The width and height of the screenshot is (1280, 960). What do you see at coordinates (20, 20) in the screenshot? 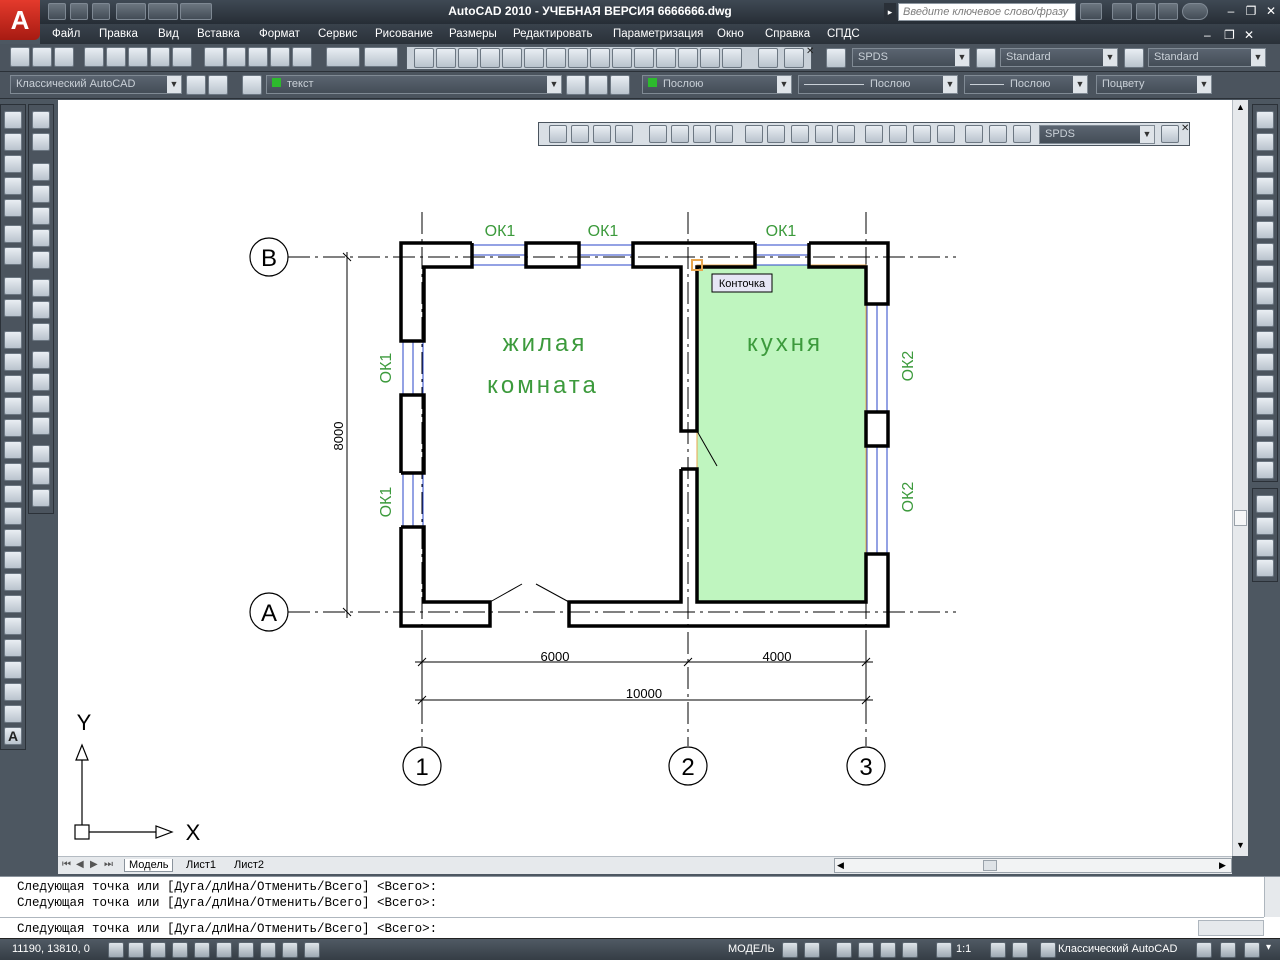
I see `autocad-logo-button: A` at bounding box center [20, 20].